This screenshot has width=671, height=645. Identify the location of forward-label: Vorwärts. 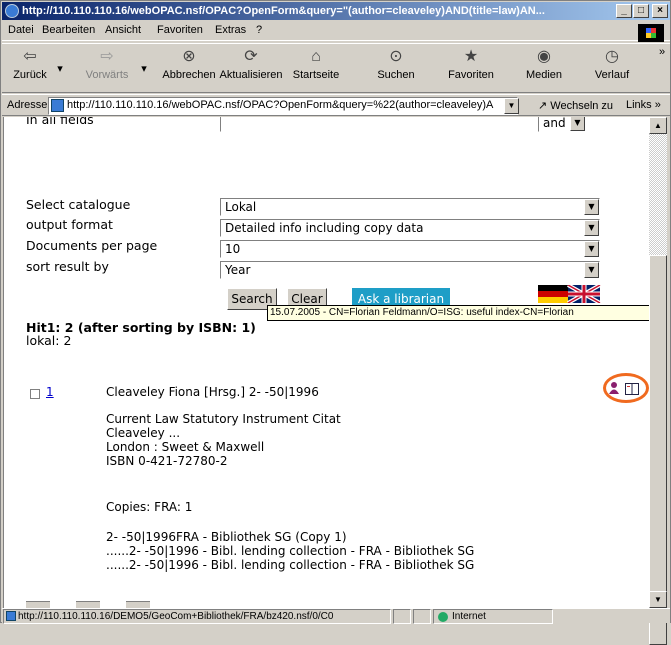
(107, 75).